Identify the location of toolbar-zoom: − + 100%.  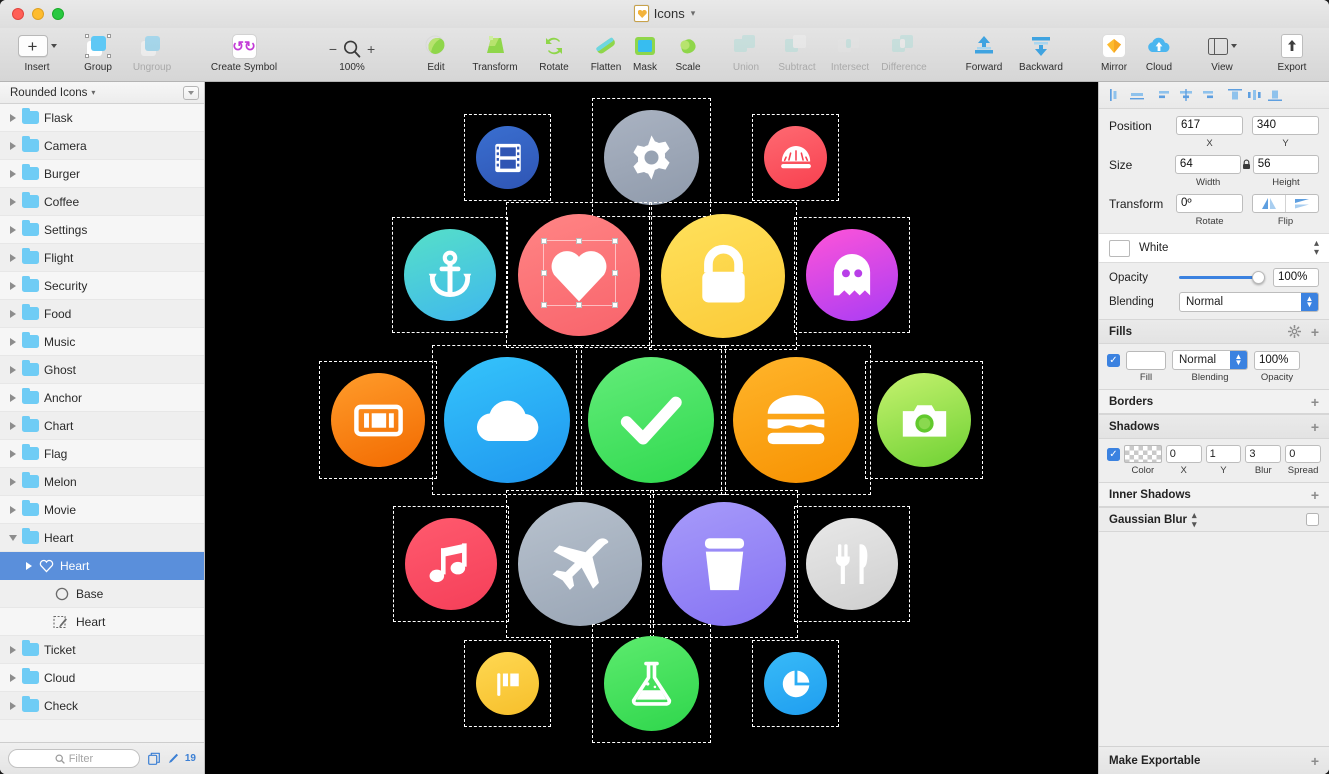
(352, 50).